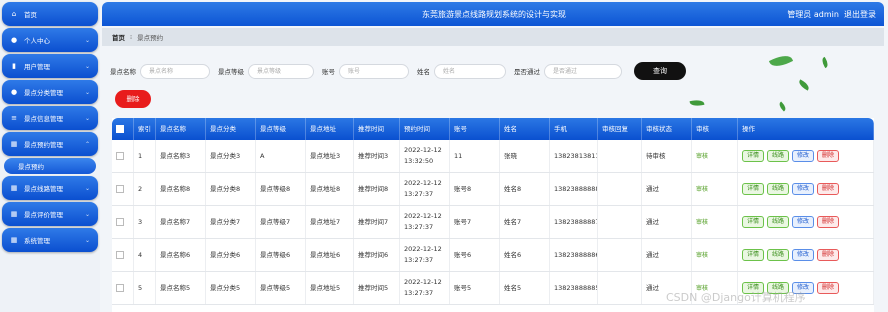 The image size is (888, 312). What do you see at coordinates (494, 14) in the screenshot?
I see `app-title: 东莞旅游景点线路规划系统的设计与实现` at bounding box center [494, 14].